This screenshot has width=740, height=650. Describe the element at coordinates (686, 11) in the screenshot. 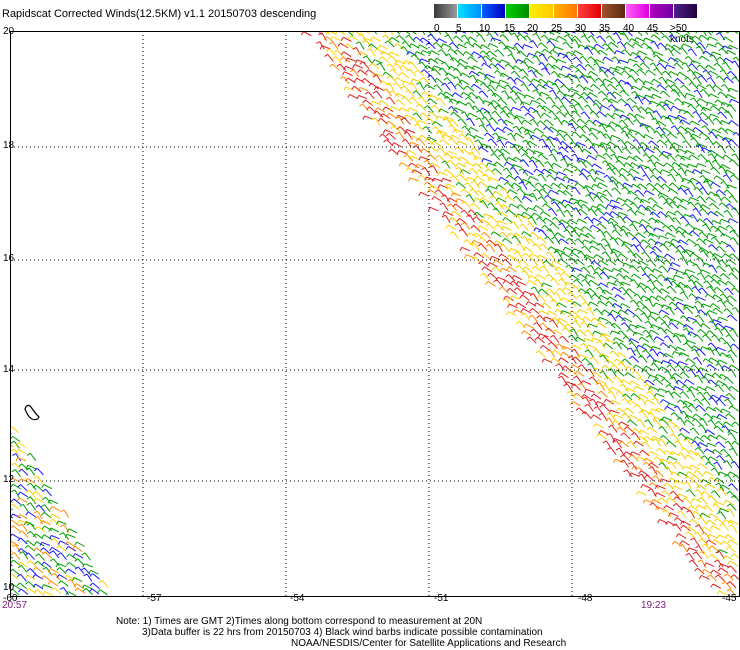

I see `legend-swatch-50-plus` at that location.